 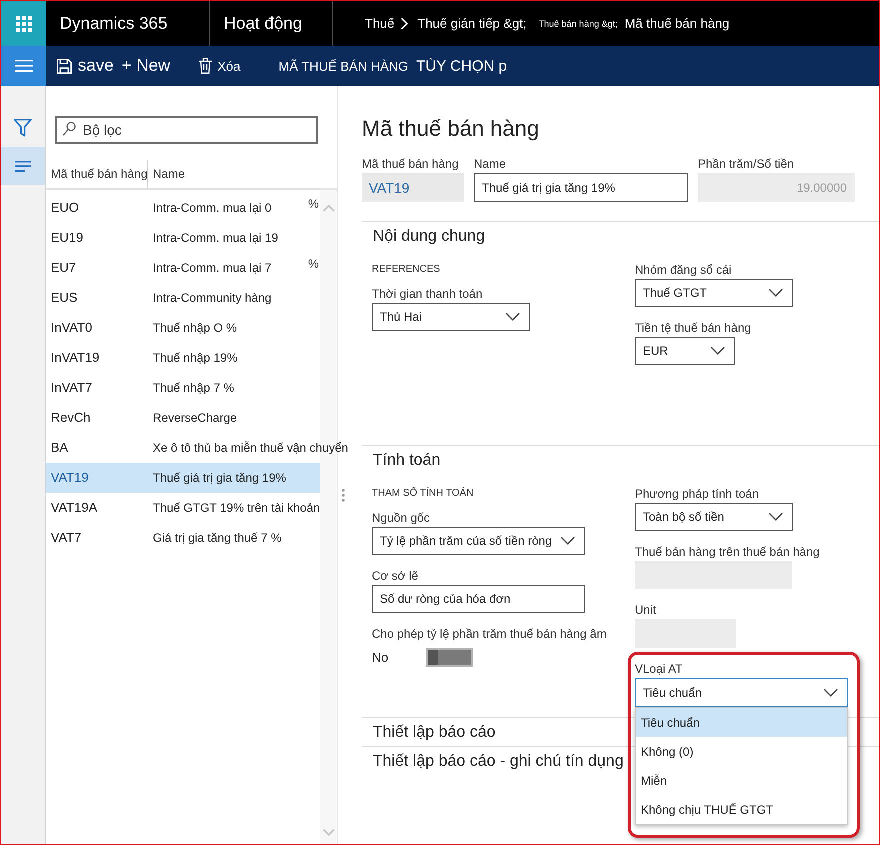 I want to click on nav-menu-button, so click(x=23, y=66).